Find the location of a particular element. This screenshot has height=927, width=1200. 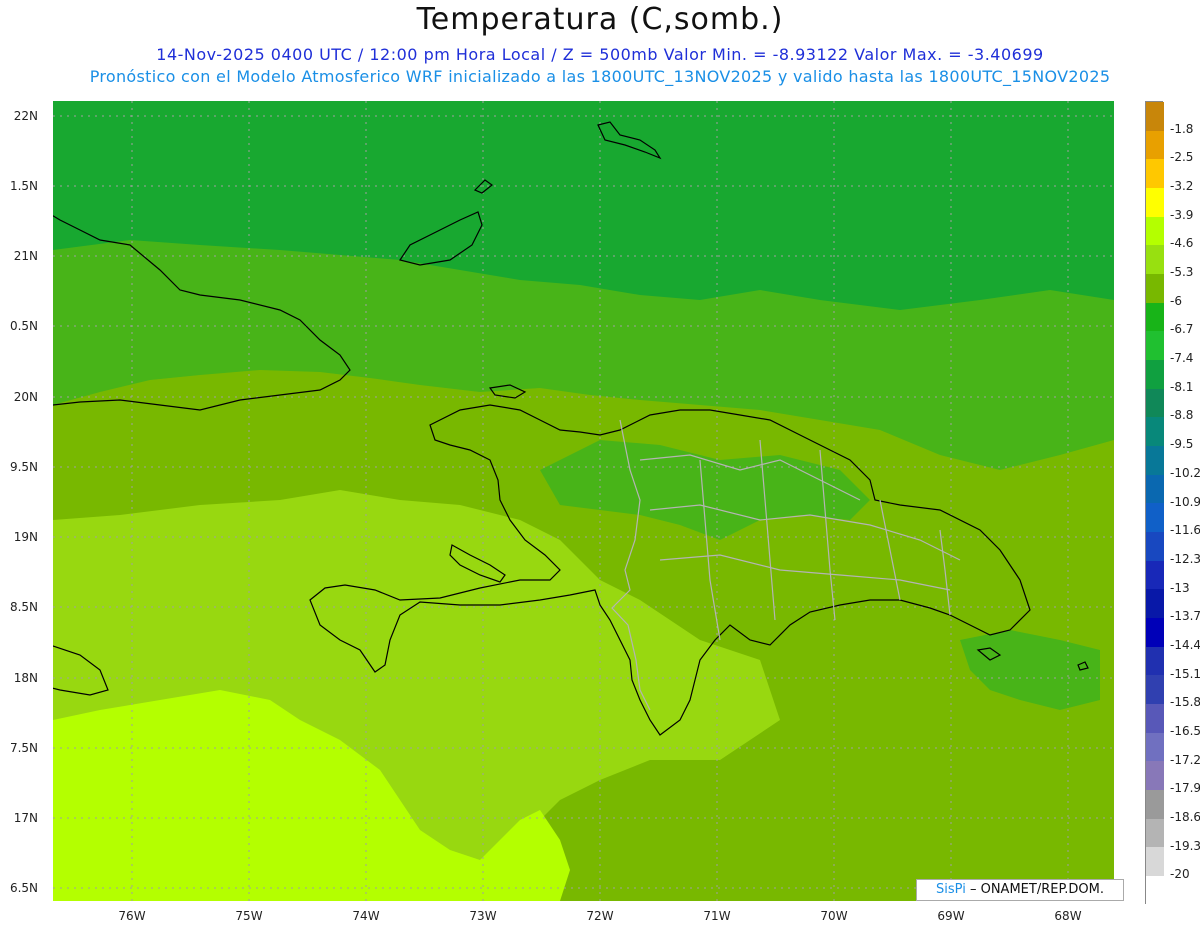

colorbar-label: -17.2 is located at coordinates (1185, 759).